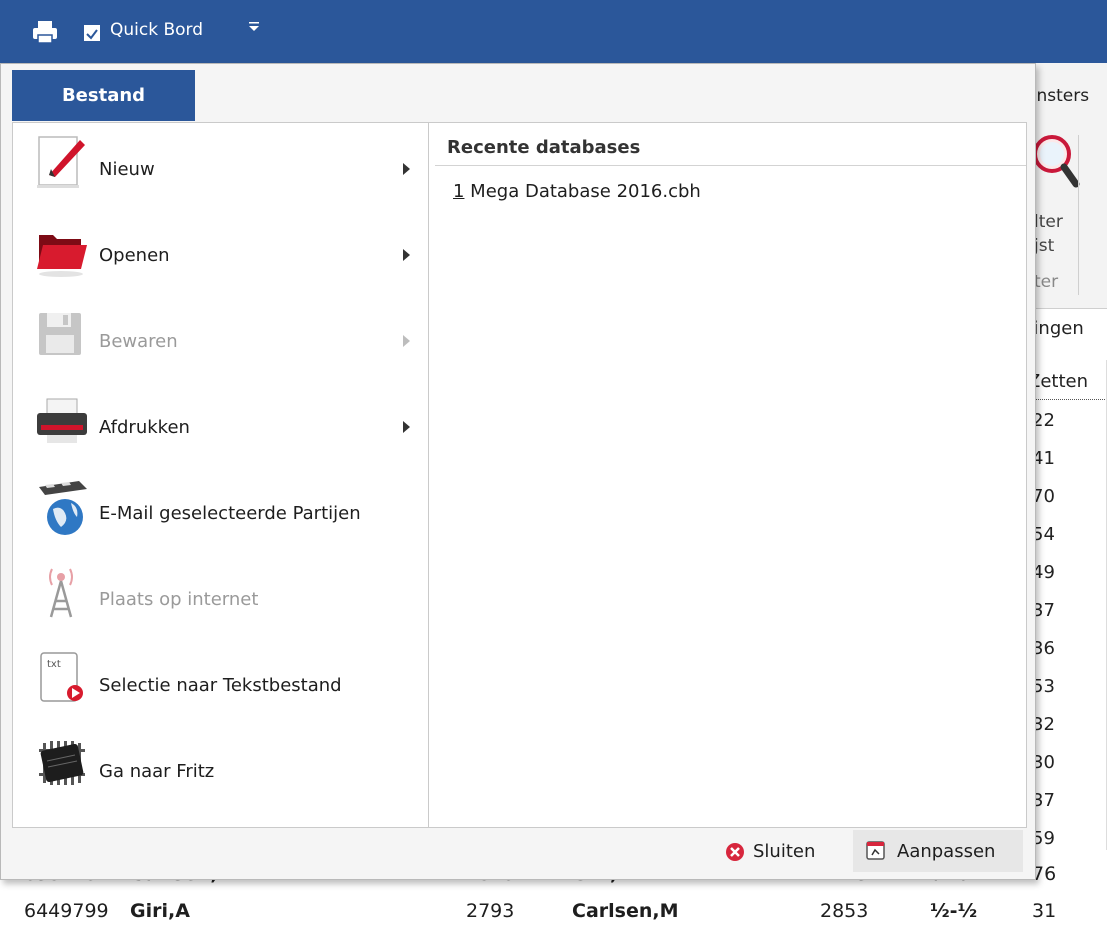  I want to click on tab-bestand: Bestand, so click(103, 95).